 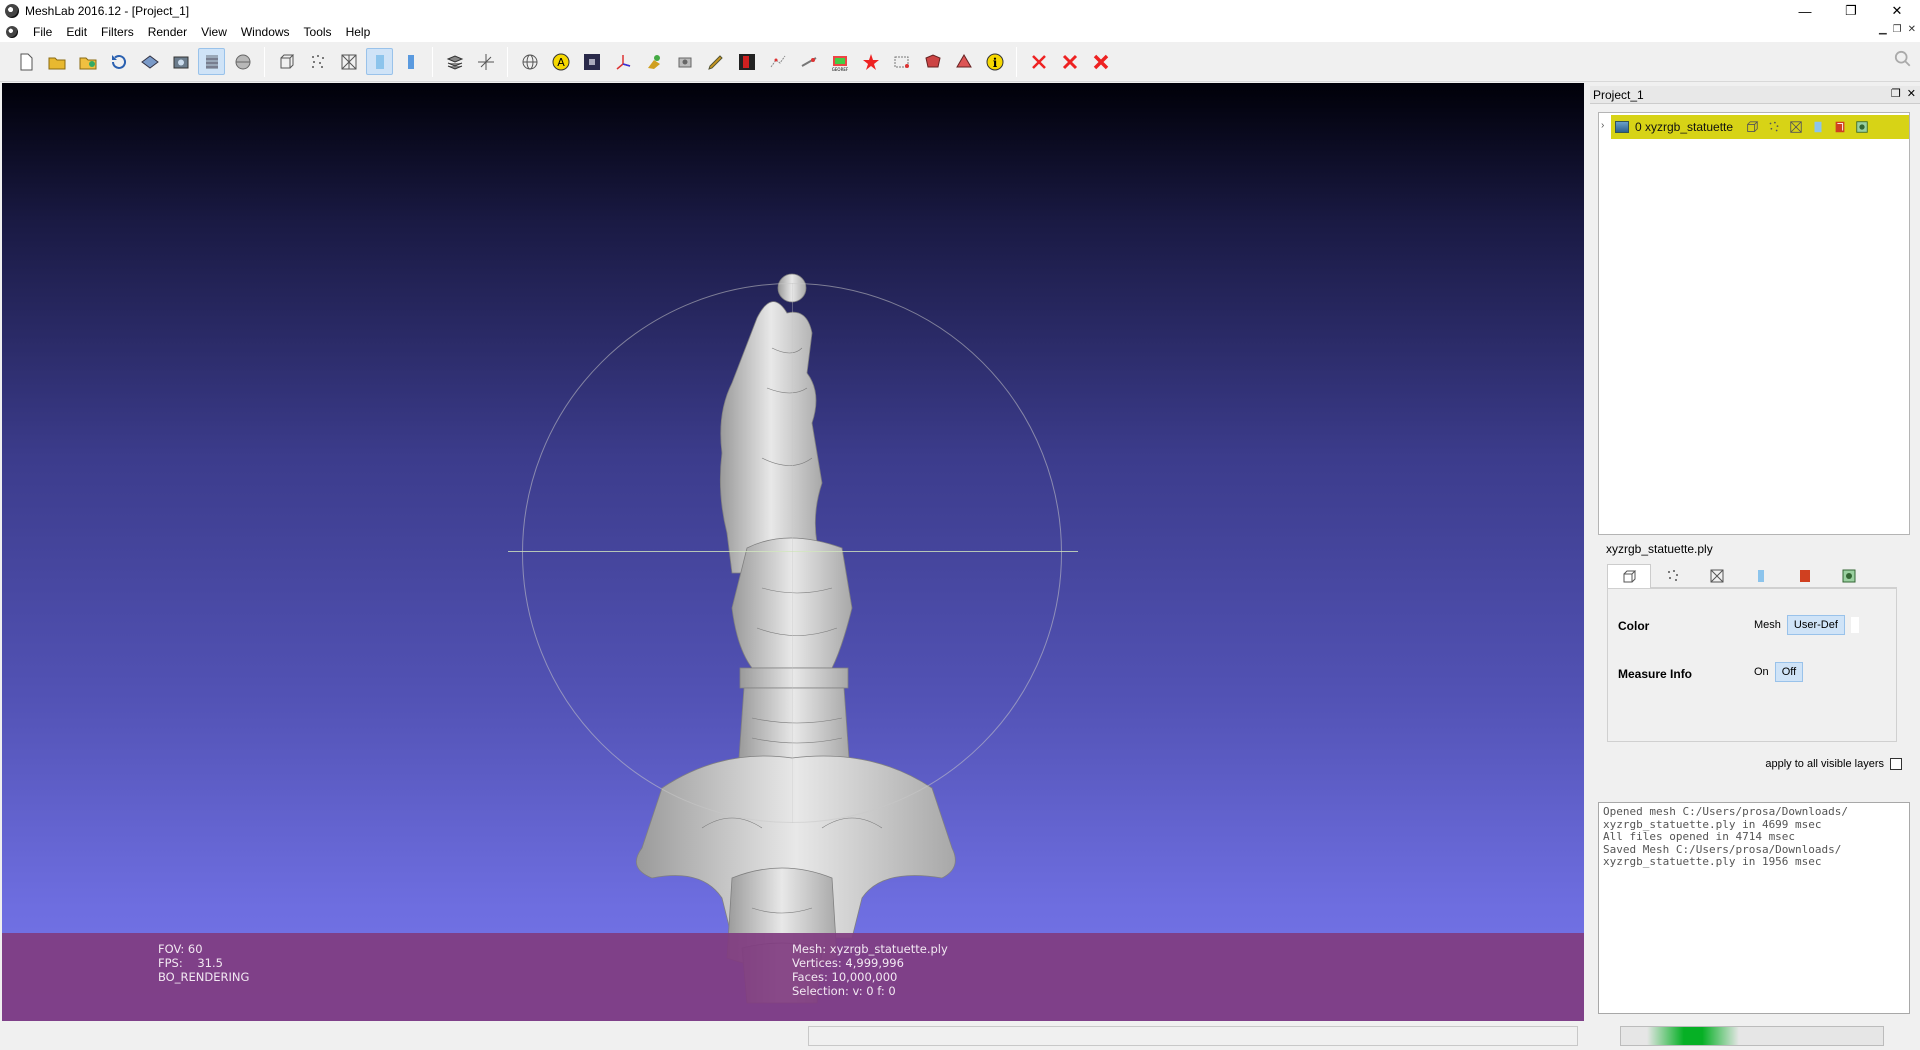 I want to click on menu-view: View, so click(x=214, y=32).